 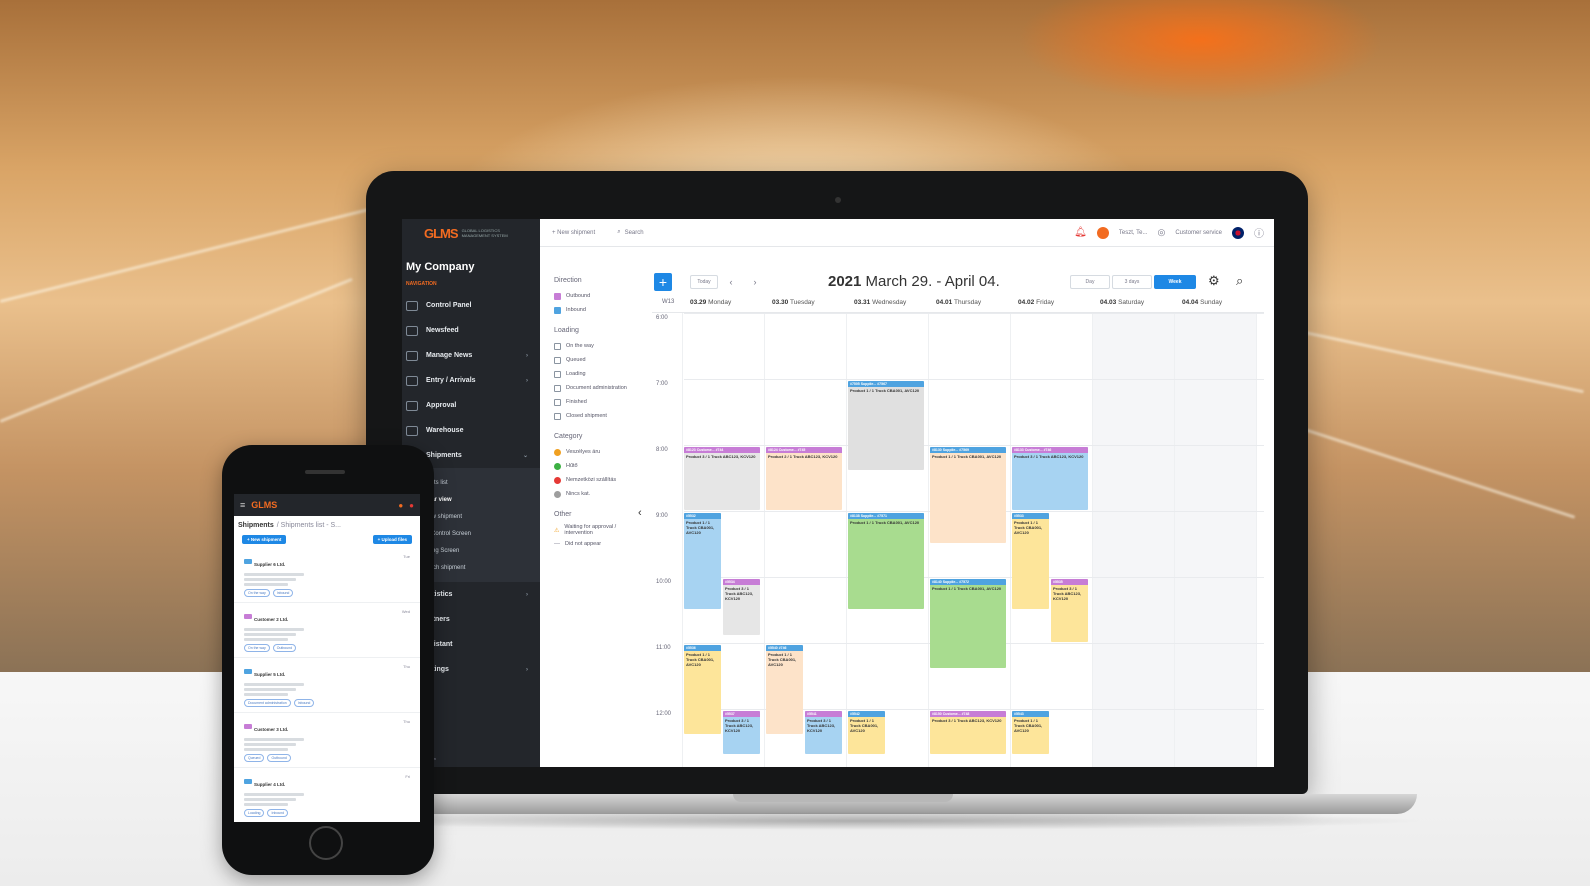 I want to click on sidebar-item-0: Control Panel, so click(x=471, y=305).